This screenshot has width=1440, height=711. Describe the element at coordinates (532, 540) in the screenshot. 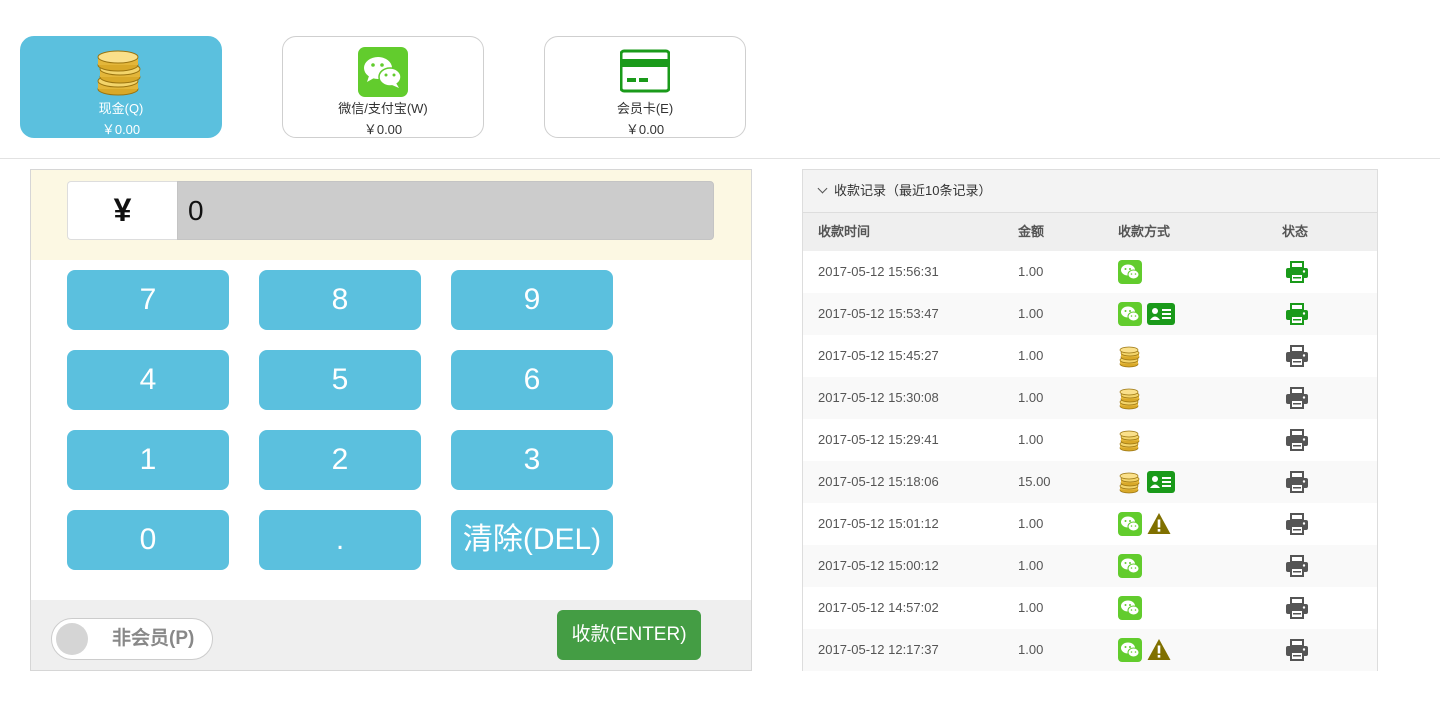

I see `clear-button: 清除(DEL)` at that location.